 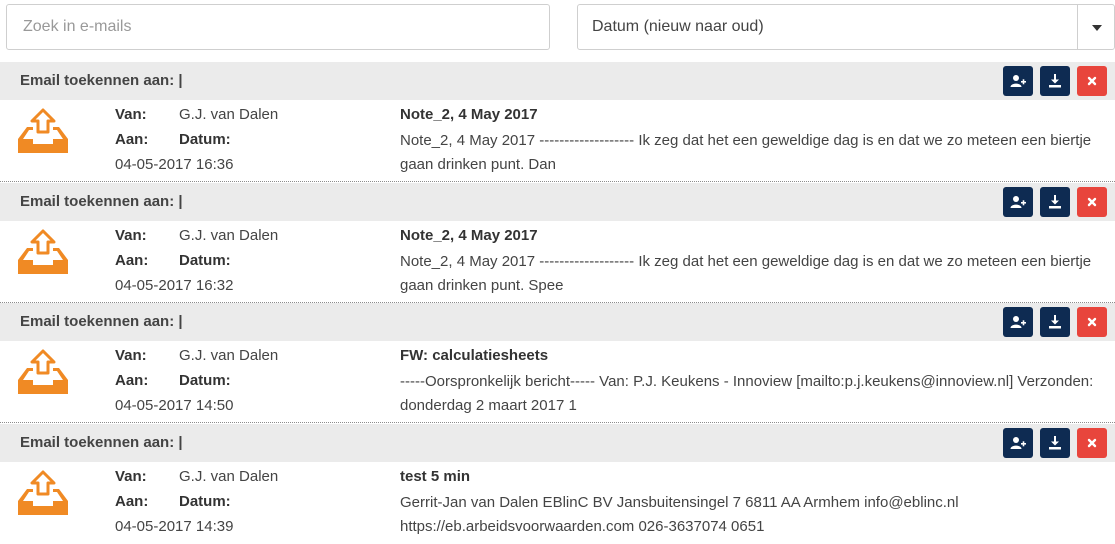 I want to click on chevron-down-icon, so click(x=1097, y=28).